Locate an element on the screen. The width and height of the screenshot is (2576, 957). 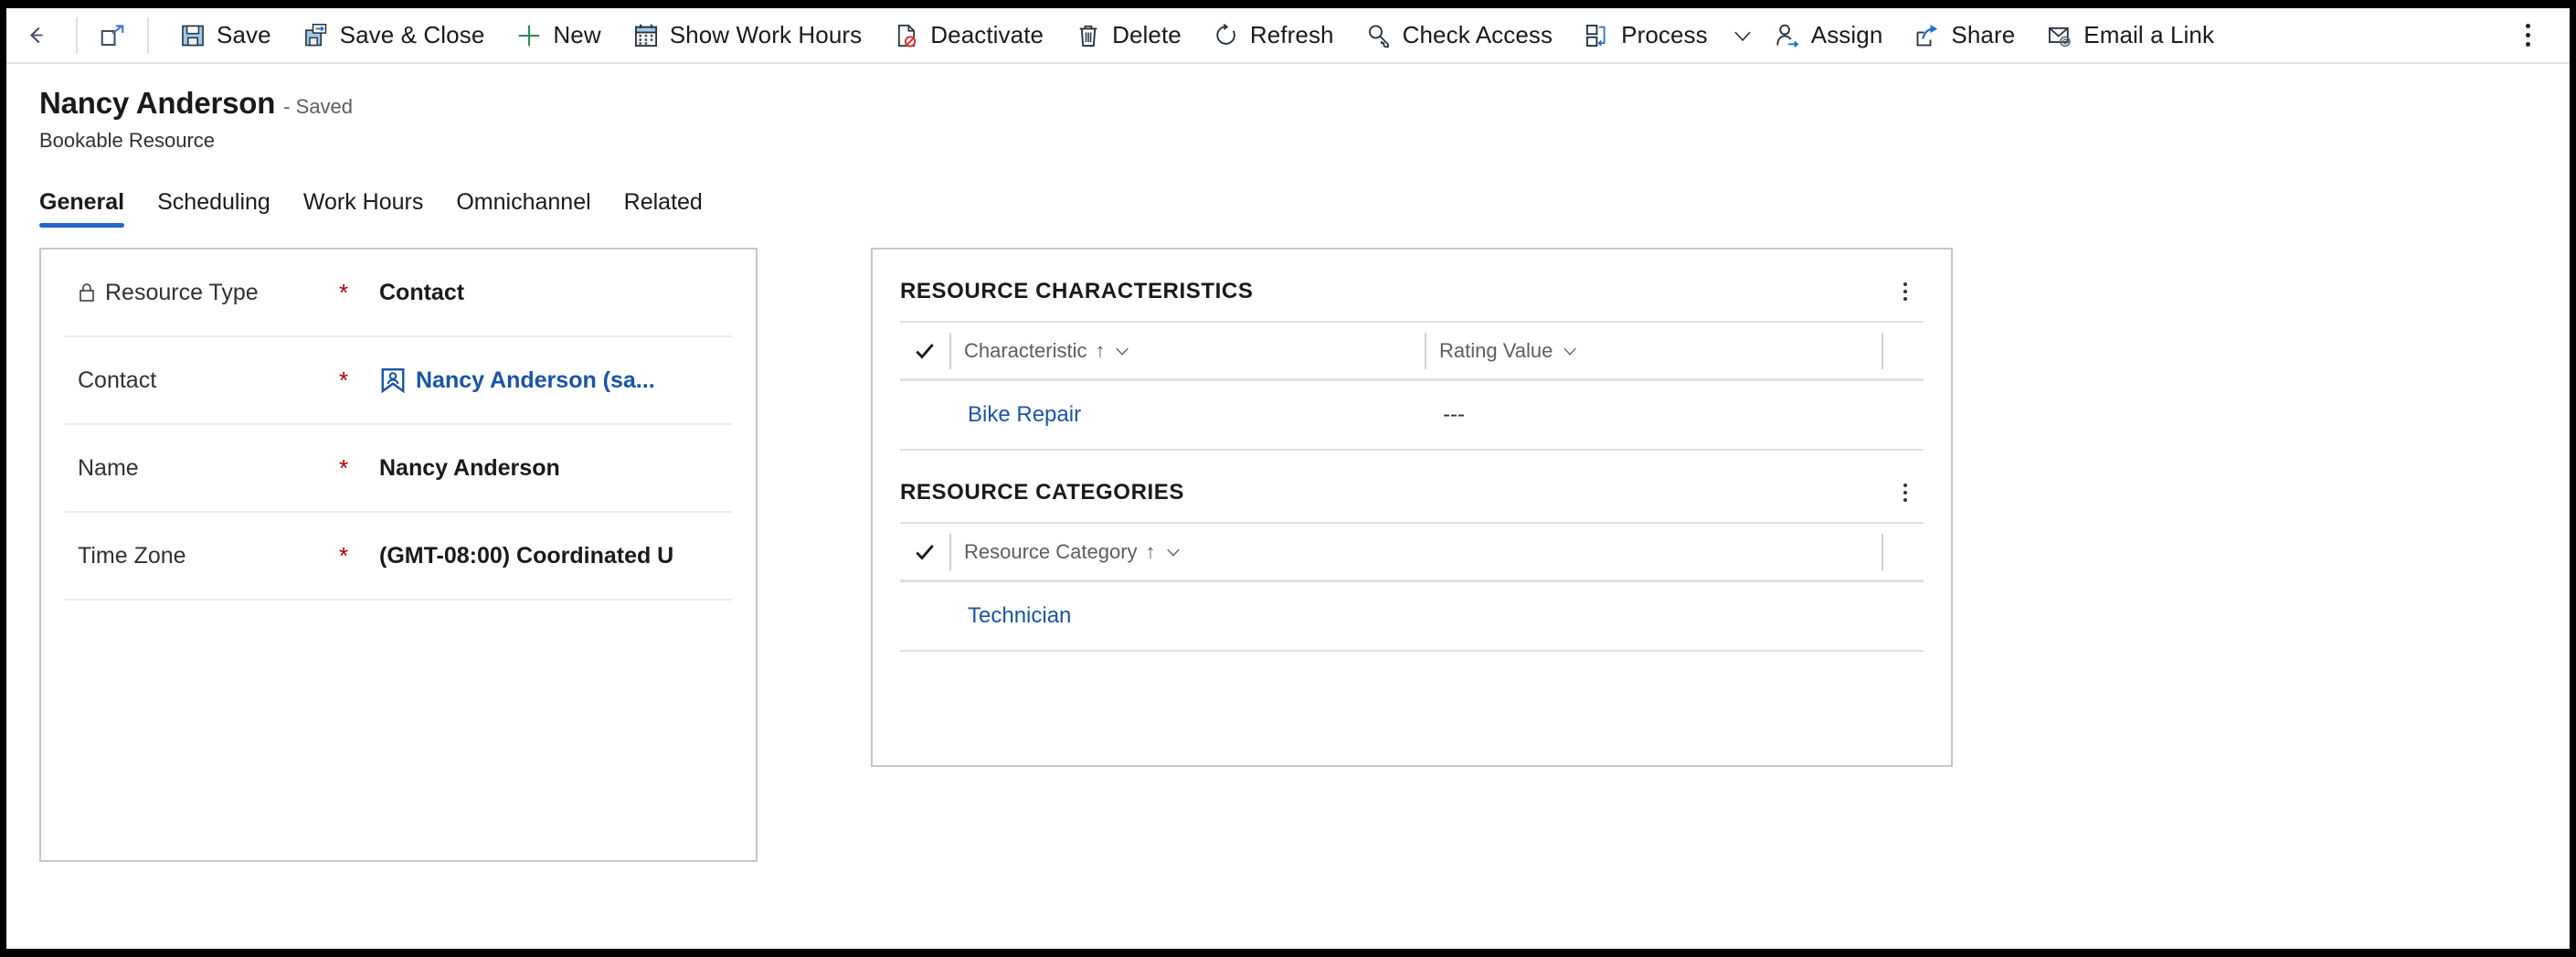
tab-work-hours-label: Work Hours is located at coordinates (363, 202).